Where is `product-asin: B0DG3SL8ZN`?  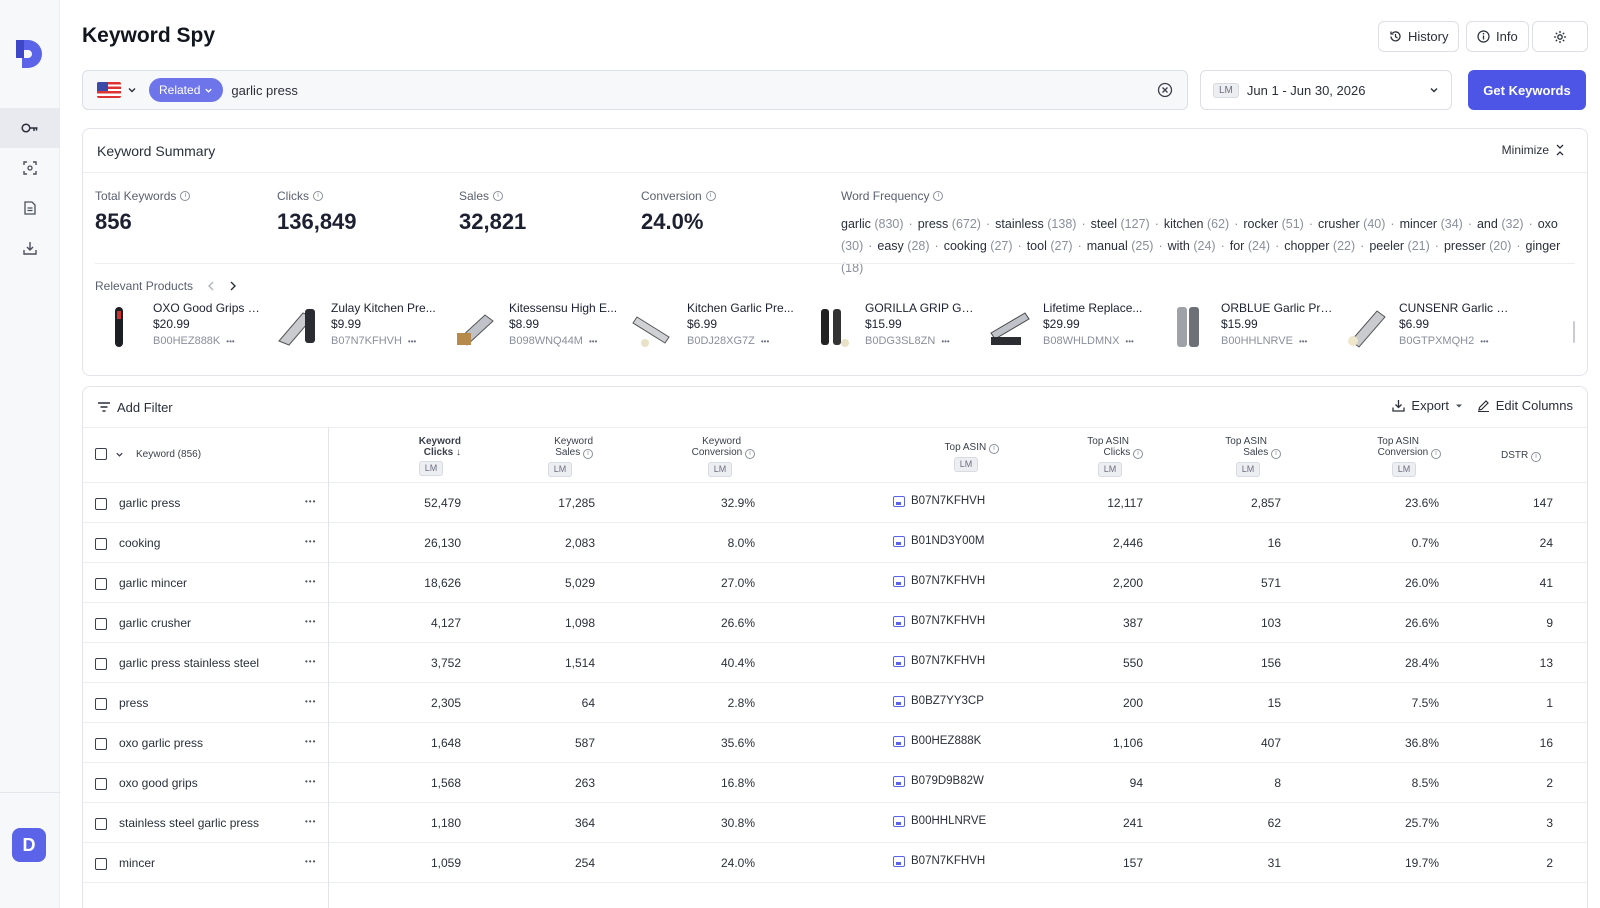 product-asin: B0DG3SL8ZN is located at coordinates (900, 341).